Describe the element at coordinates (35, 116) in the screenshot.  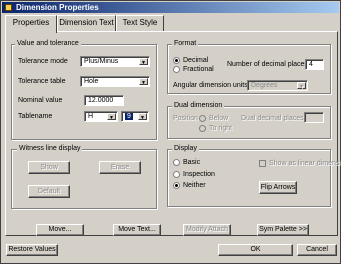
I see `tablename-label: Tablename` at that location.